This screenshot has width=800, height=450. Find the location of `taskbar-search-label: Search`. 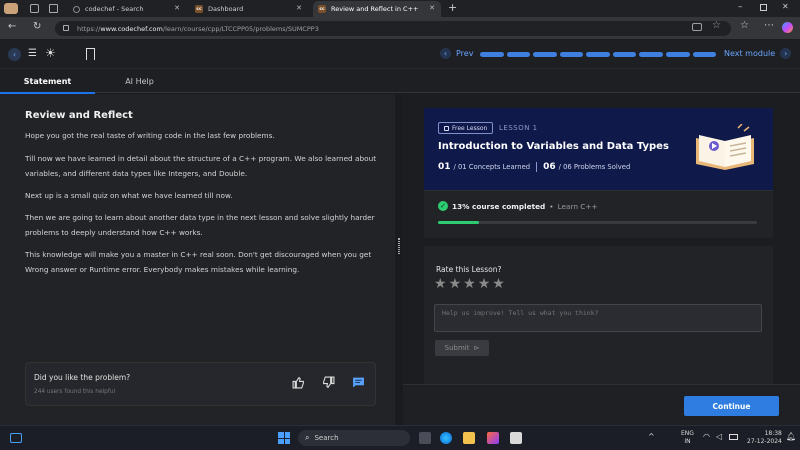

taskbar-search-label: Search is located at coordinates (326, 438).